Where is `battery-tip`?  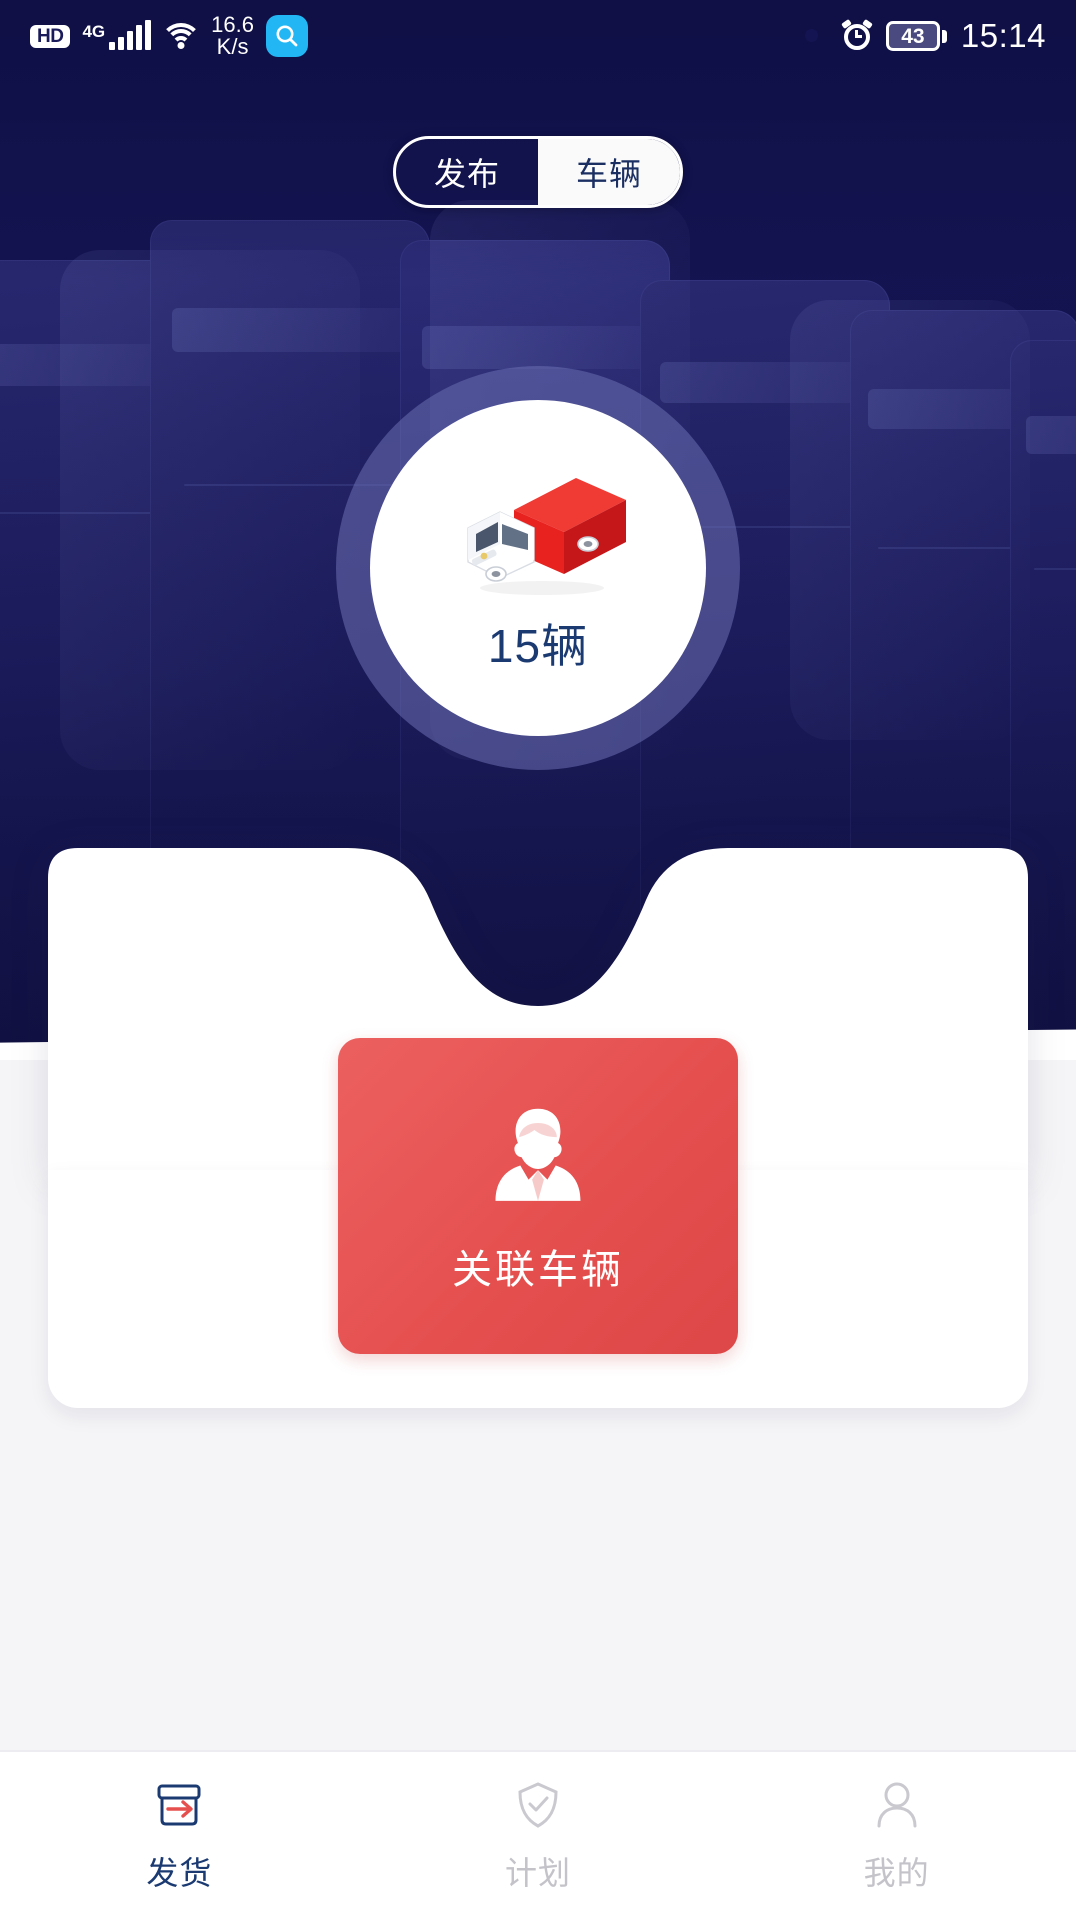
battery-tip is located at coordinates (944, 36).